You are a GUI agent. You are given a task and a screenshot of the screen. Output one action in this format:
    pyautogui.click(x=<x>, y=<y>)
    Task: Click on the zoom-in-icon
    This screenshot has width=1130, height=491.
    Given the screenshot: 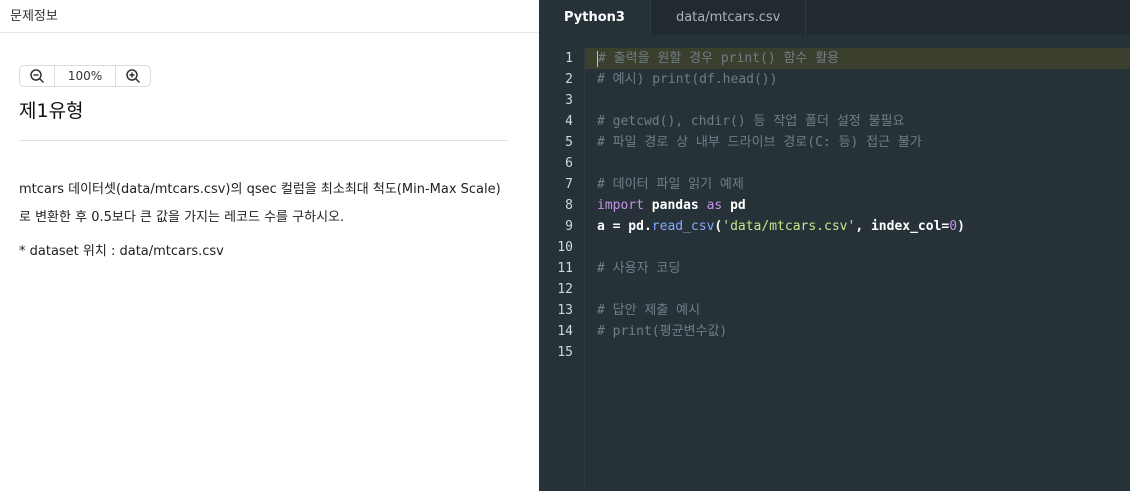 What is the action you would take?
    pyautogui.click(x=133, y=76)
    